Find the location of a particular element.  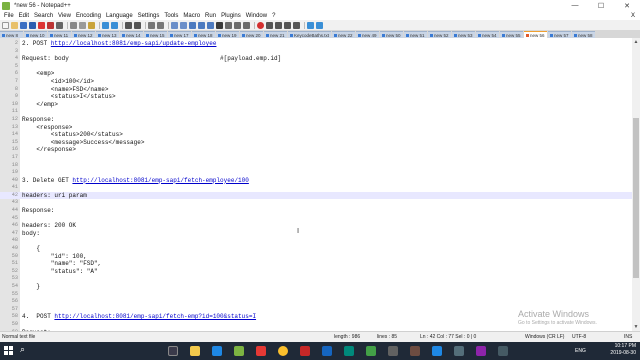

document-tab: KeycodeBaths.txt is located at coordinates (310, 34).